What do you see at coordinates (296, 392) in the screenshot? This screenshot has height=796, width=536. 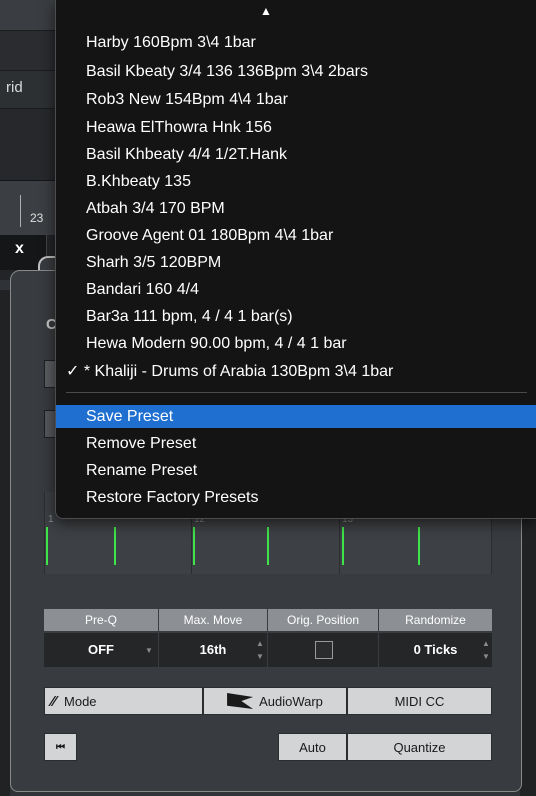 I see `menu-separator` at bounding box center [296, 392].